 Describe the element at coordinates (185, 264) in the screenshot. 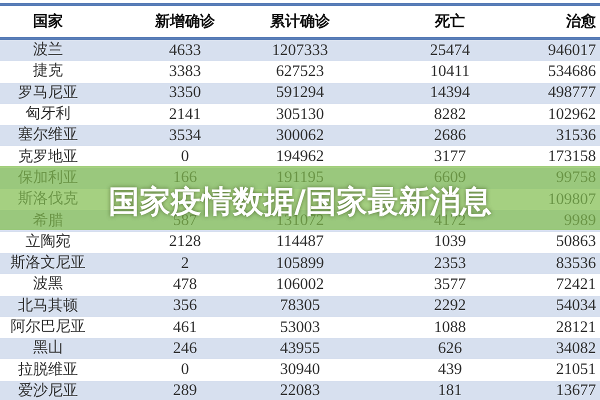

I see `table-cell-text: 2` at that location.